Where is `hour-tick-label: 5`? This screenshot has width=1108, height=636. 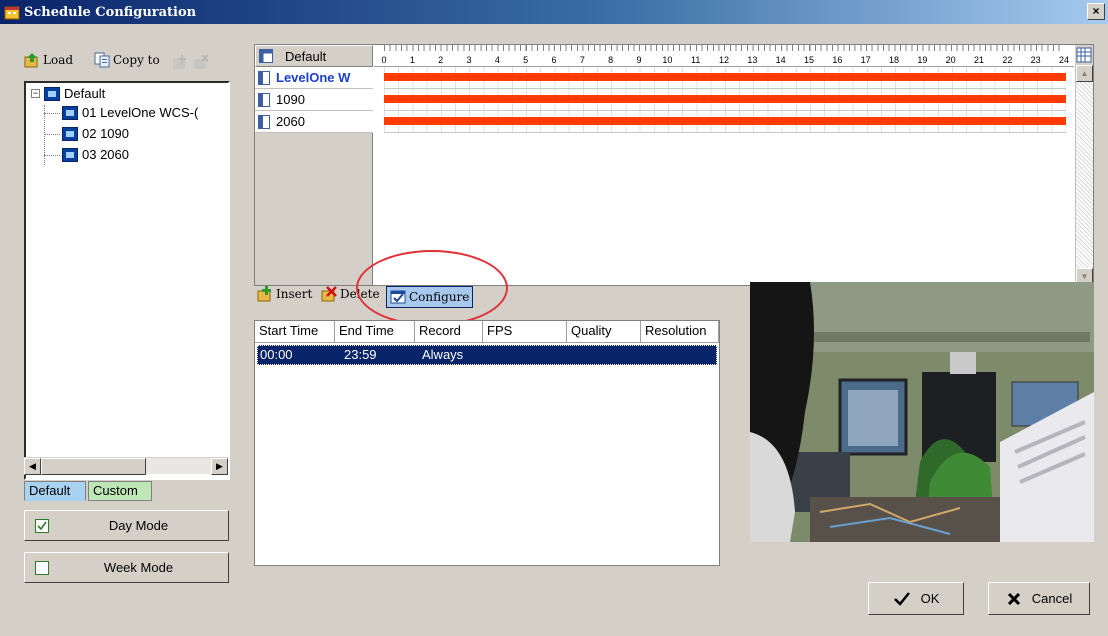 hour-tick-label: 5 is located at coordinates (526, 60).